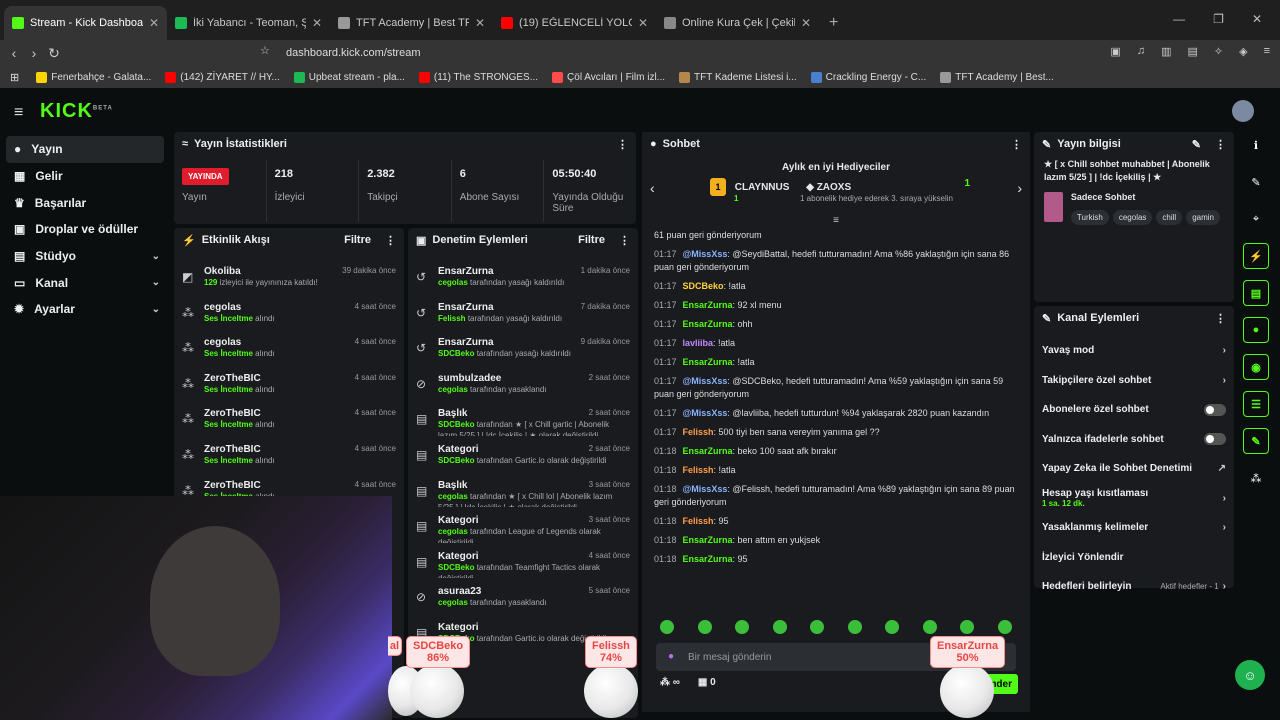  What do you see at coordinates (1134, 381) in the screenshot?
I see `channel-action: Takipçilere özel sohbet ›` at bounding box center [1134, 381].